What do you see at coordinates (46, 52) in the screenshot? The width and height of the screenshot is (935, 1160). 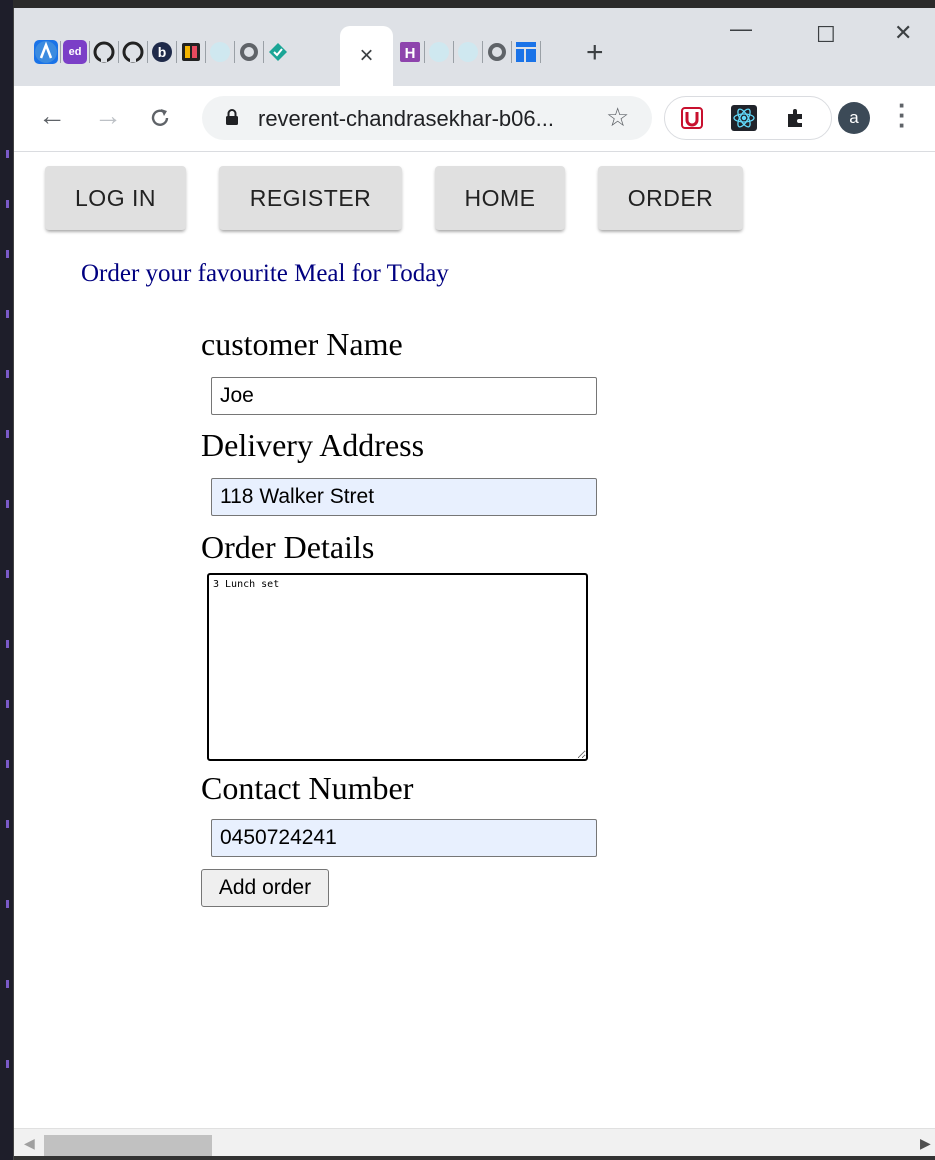 I see `tab-a-icon` at bounding box center [46, 52].